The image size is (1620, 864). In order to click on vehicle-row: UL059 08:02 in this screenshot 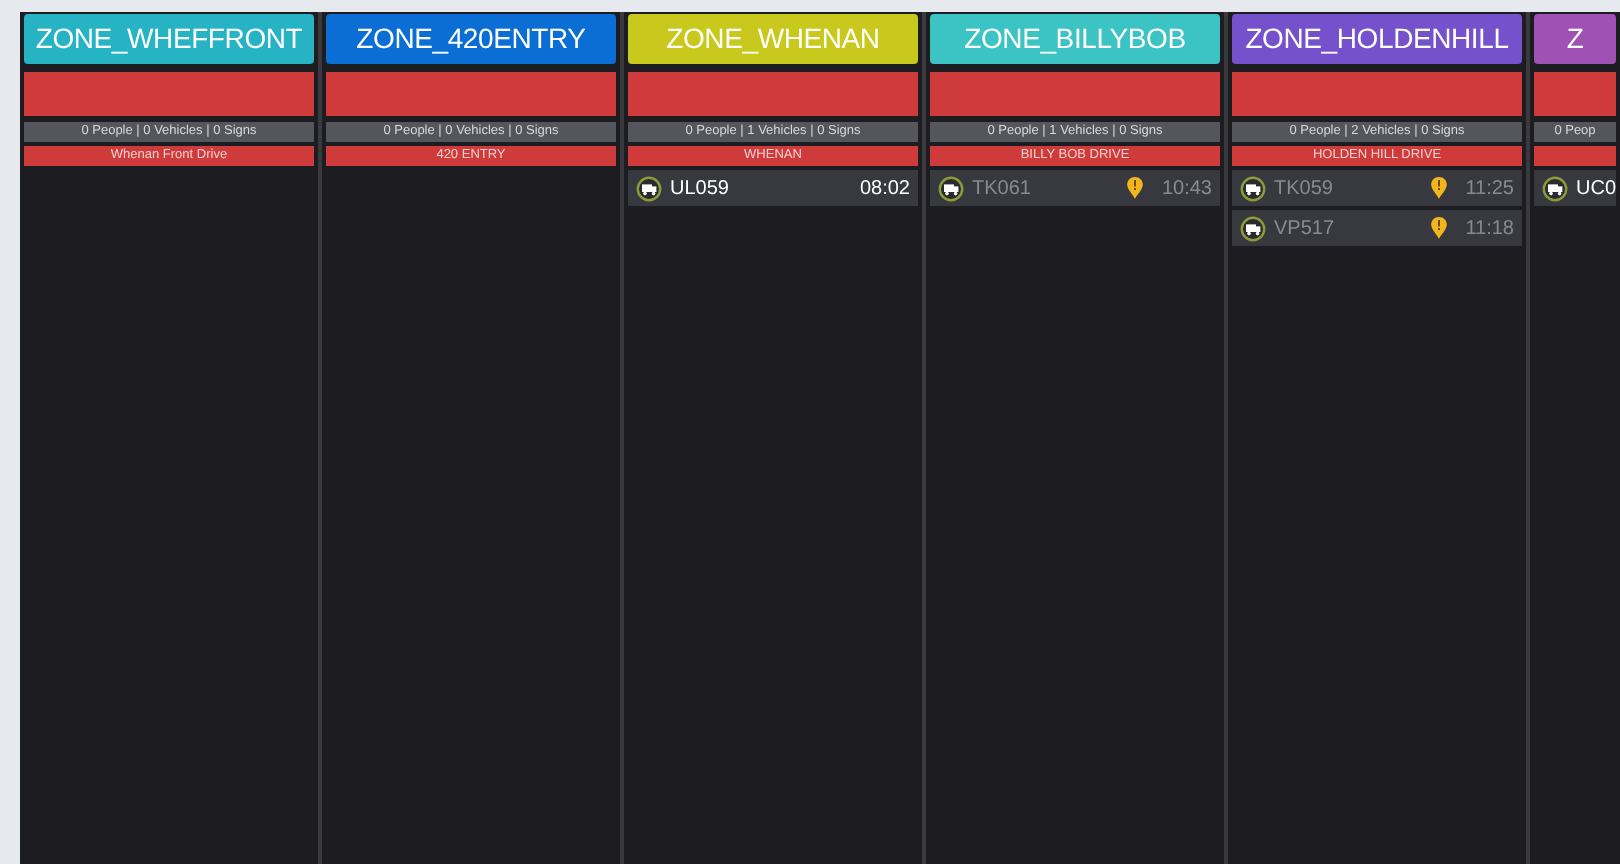, I will do `click(773, 188)`.